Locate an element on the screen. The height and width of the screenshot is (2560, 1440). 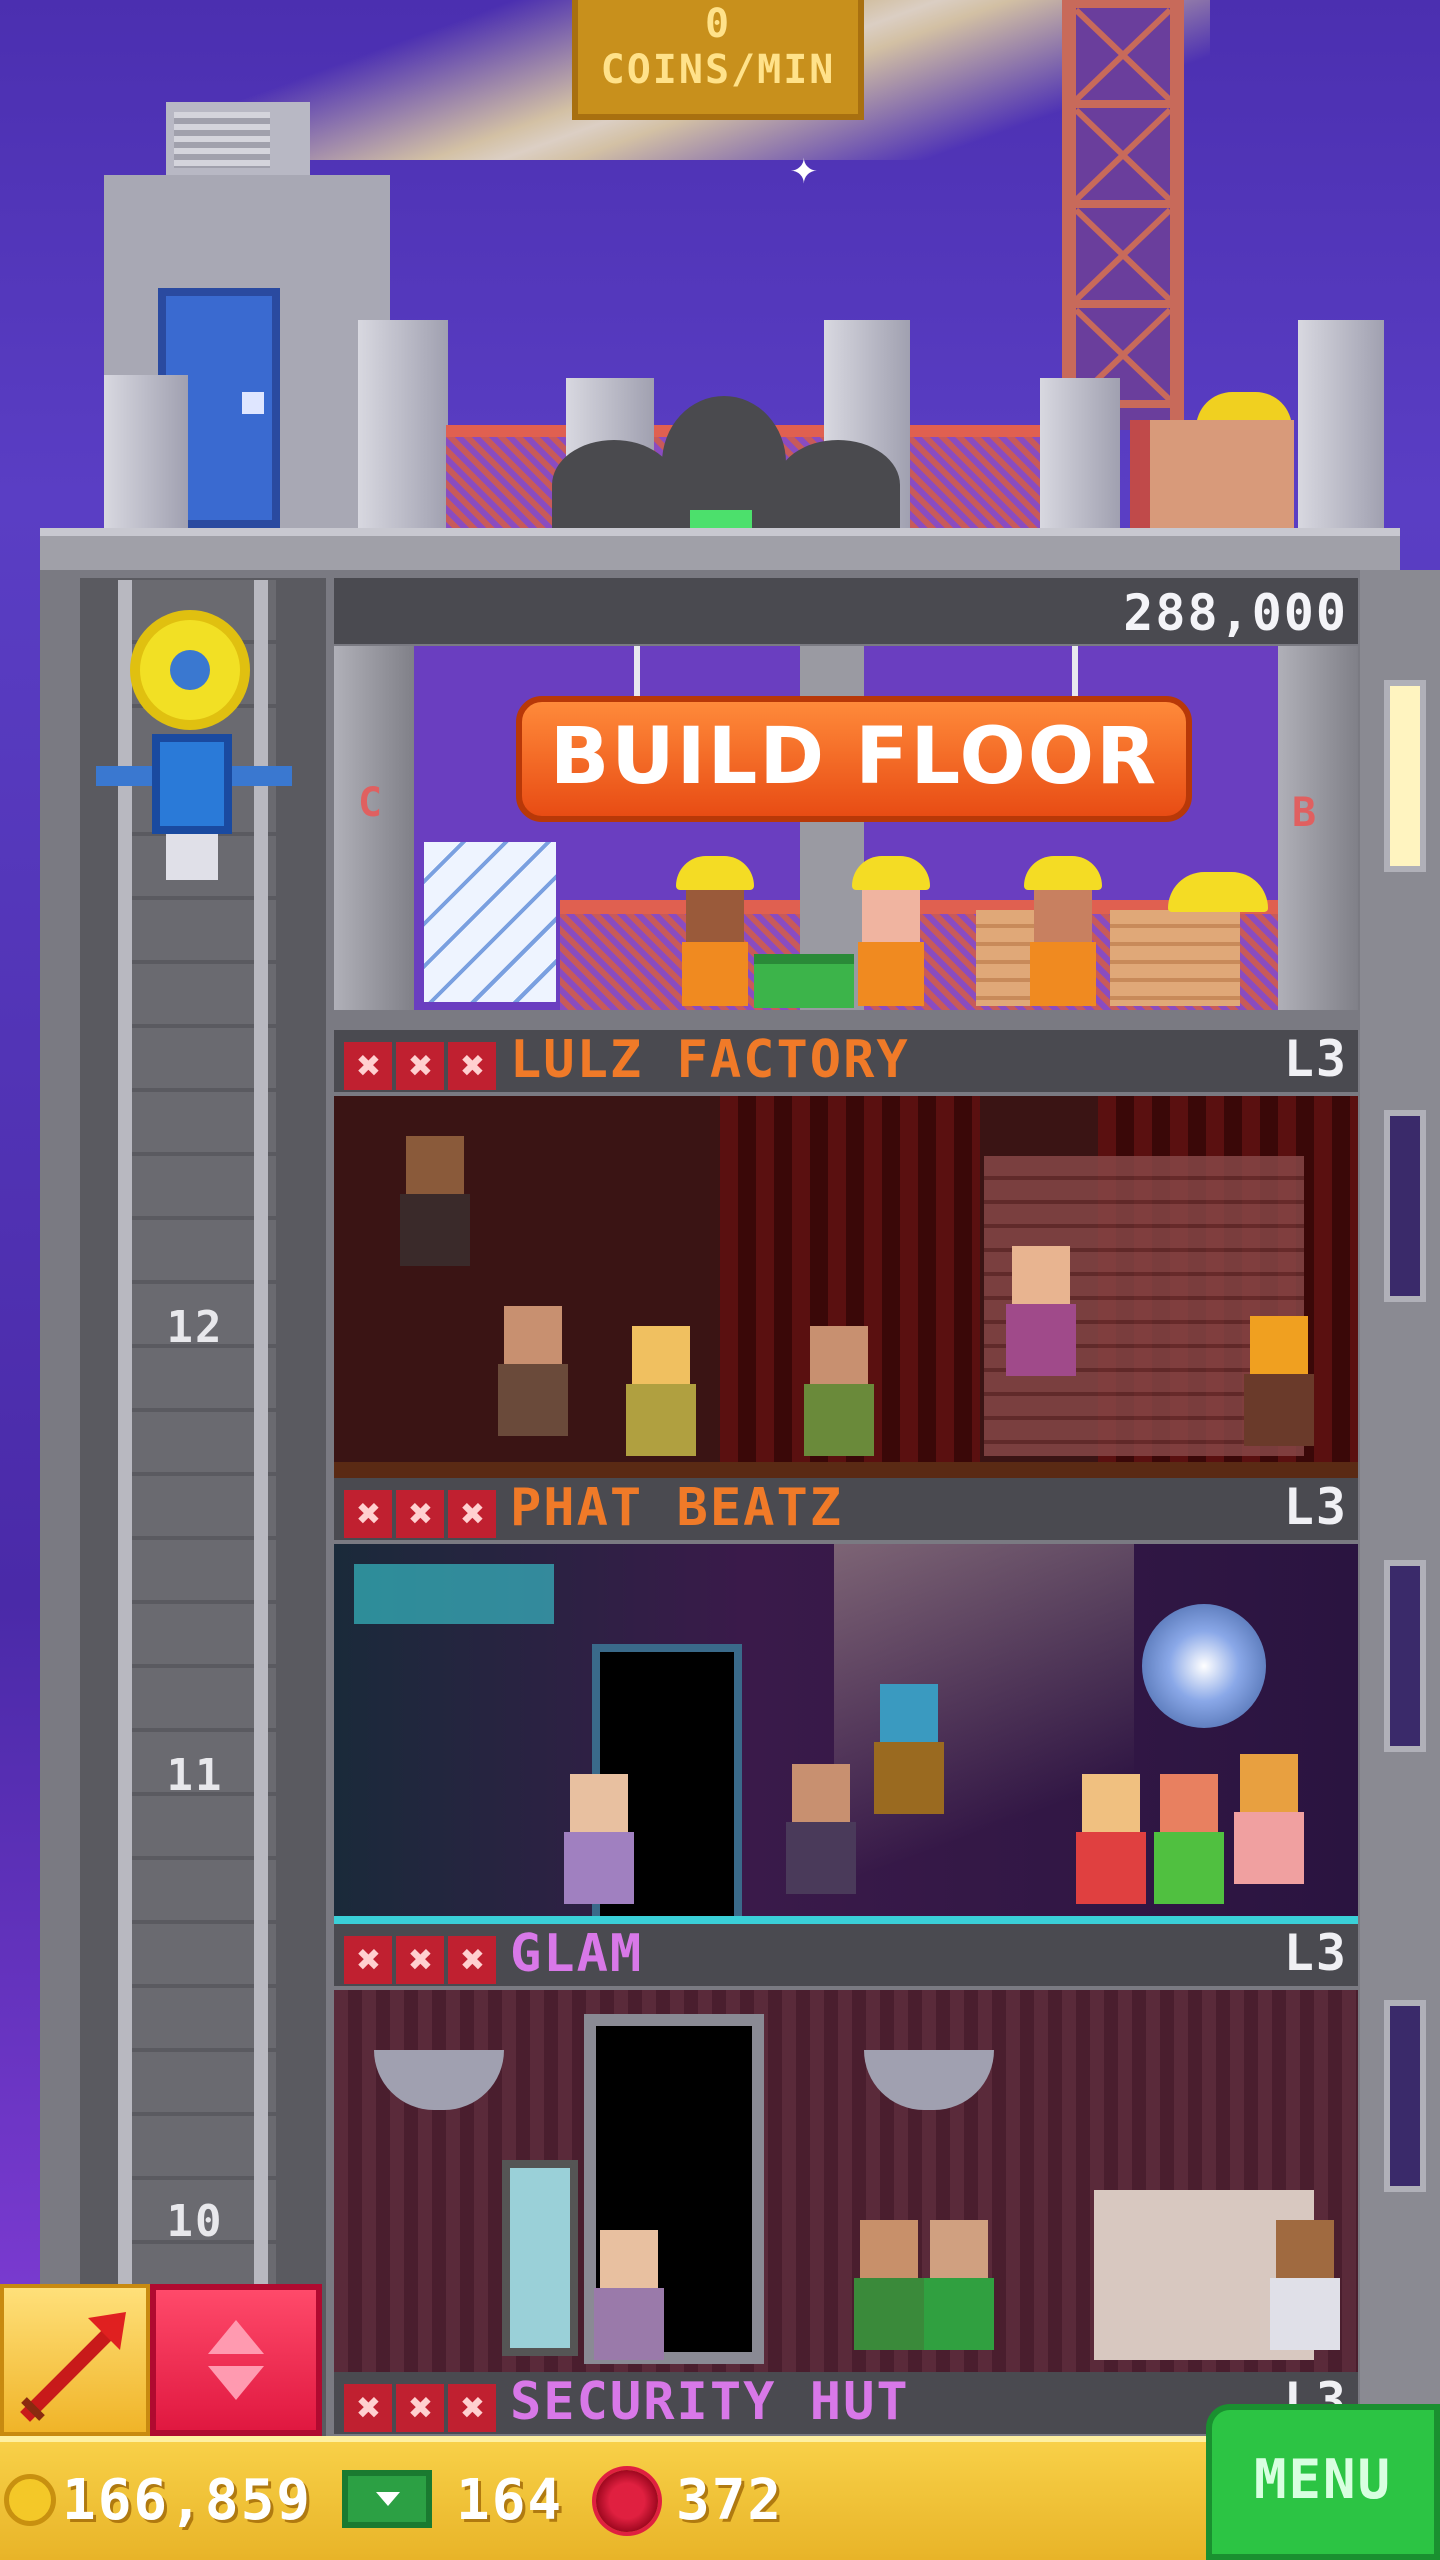
elevator-car is located at coordinates (196, 751).